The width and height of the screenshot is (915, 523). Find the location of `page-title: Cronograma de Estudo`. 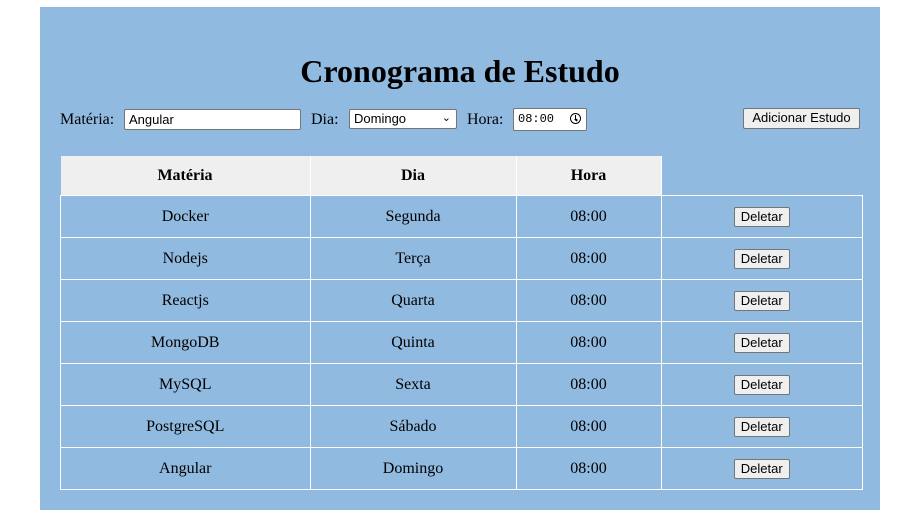

page-title: Cronograma de Estudo is located at coordinates (460, 71).